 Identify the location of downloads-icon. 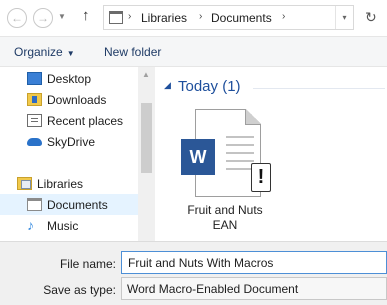
(34, 99).